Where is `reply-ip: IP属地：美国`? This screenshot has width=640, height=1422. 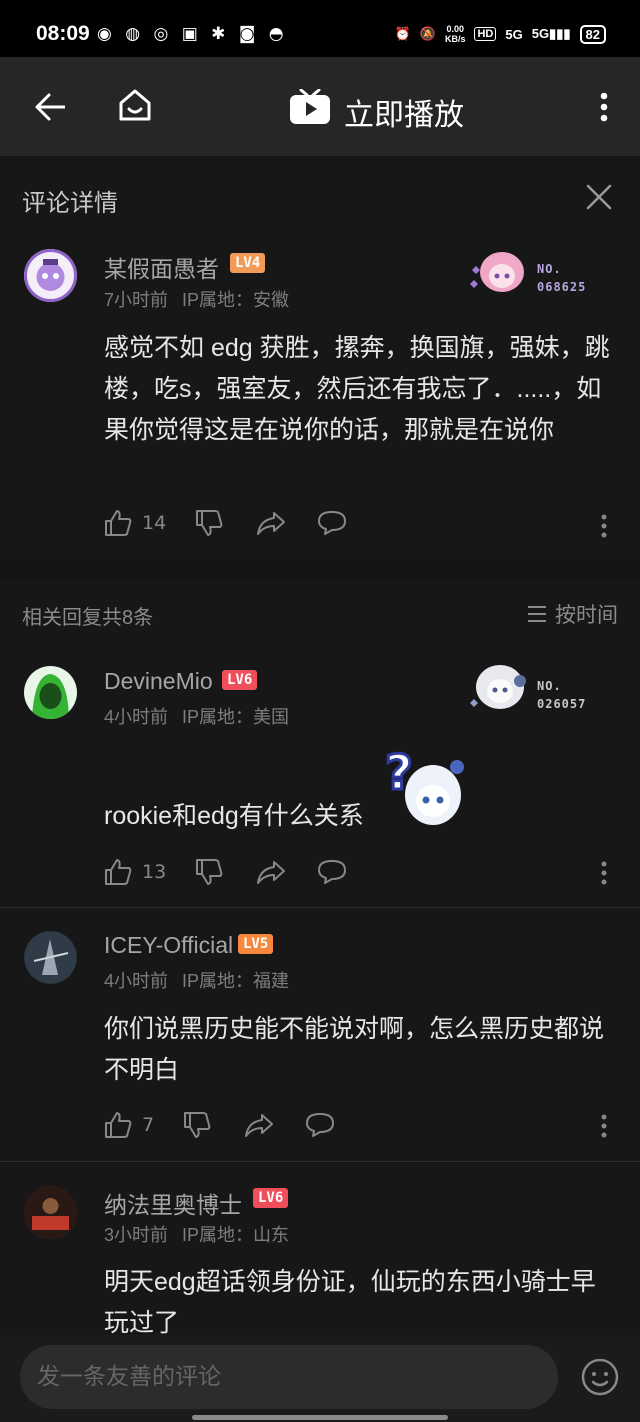
reply-ip: IP属地：美国 is located at coordinates (236, 717).